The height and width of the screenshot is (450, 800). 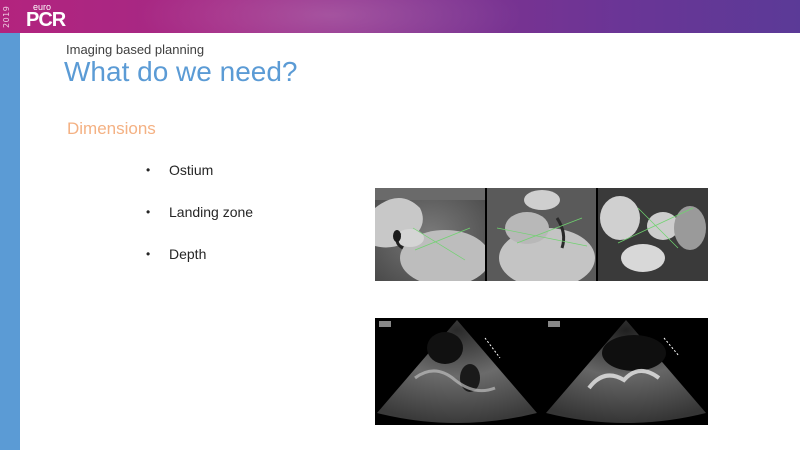 What do you see at coordinates (625, 371) in the screenshot?
I see `echo-right-image` at bounding box center [625, 371].